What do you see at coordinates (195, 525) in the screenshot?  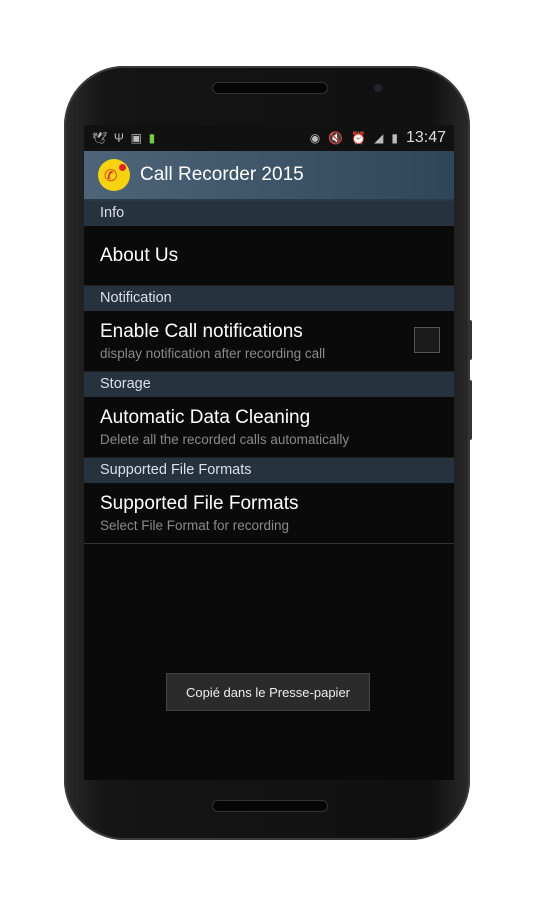 I see `pref-summary: Select File Format for recording` at bounding box center [195, 525].